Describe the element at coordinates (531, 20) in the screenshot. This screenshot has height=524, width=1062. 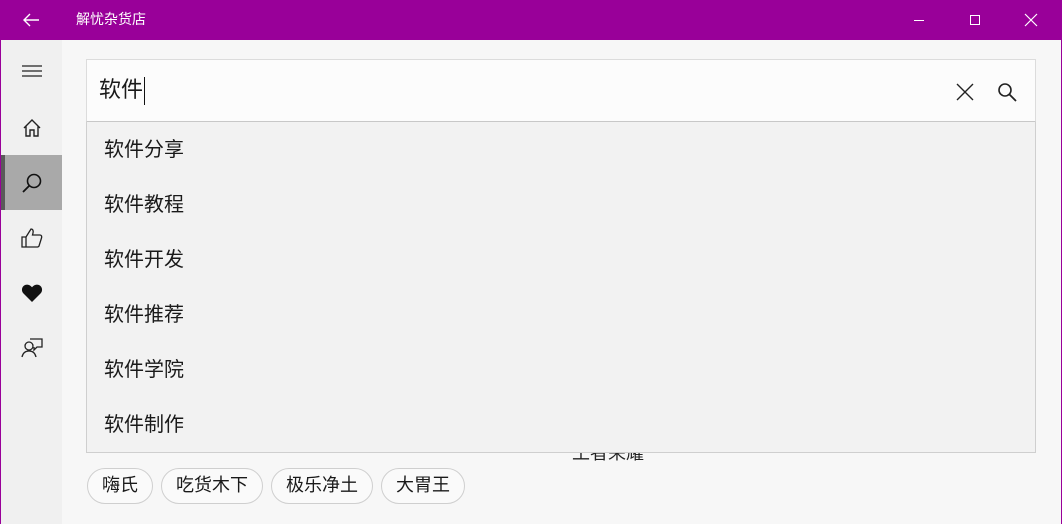
I see `title-bar: 解忧杂货店` at that location.